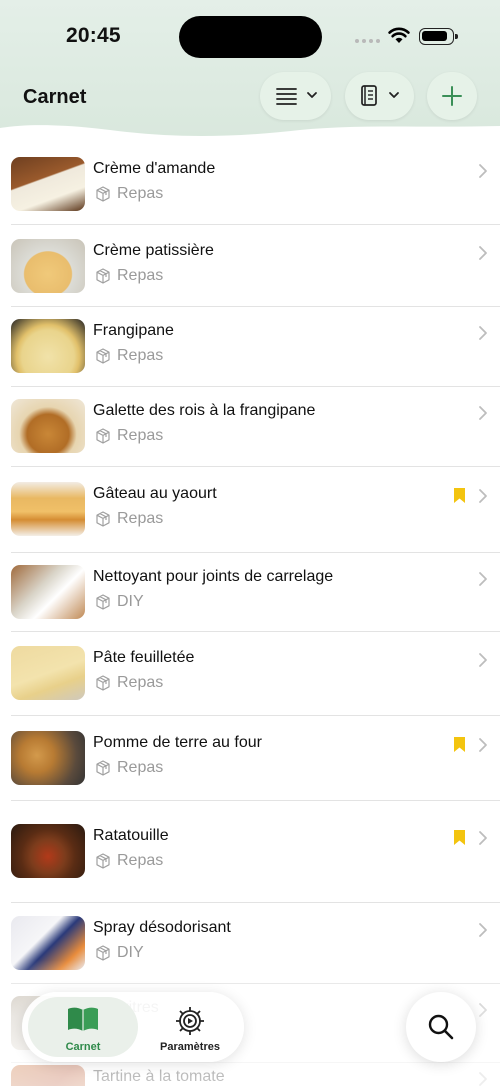 The width and height of the screenshot is (500, 1086). What do you see at coordinates (177, 742) in the screenshot?
I see `list-item-title: Pomme de terre au four` at bounding box center [177, 742].